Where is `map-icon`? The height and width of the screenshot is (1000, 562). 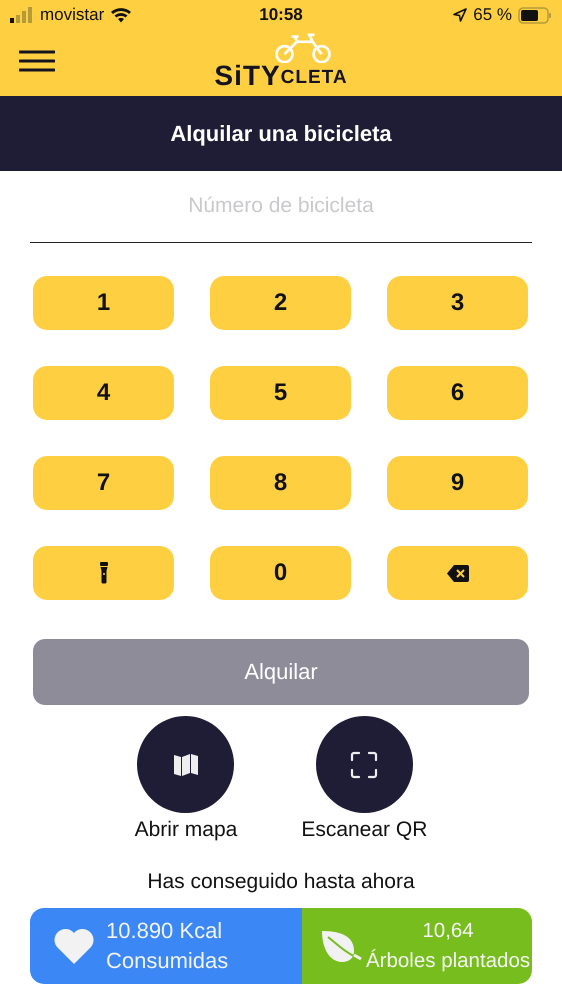
map-icon is located at coordinates (185, 765).